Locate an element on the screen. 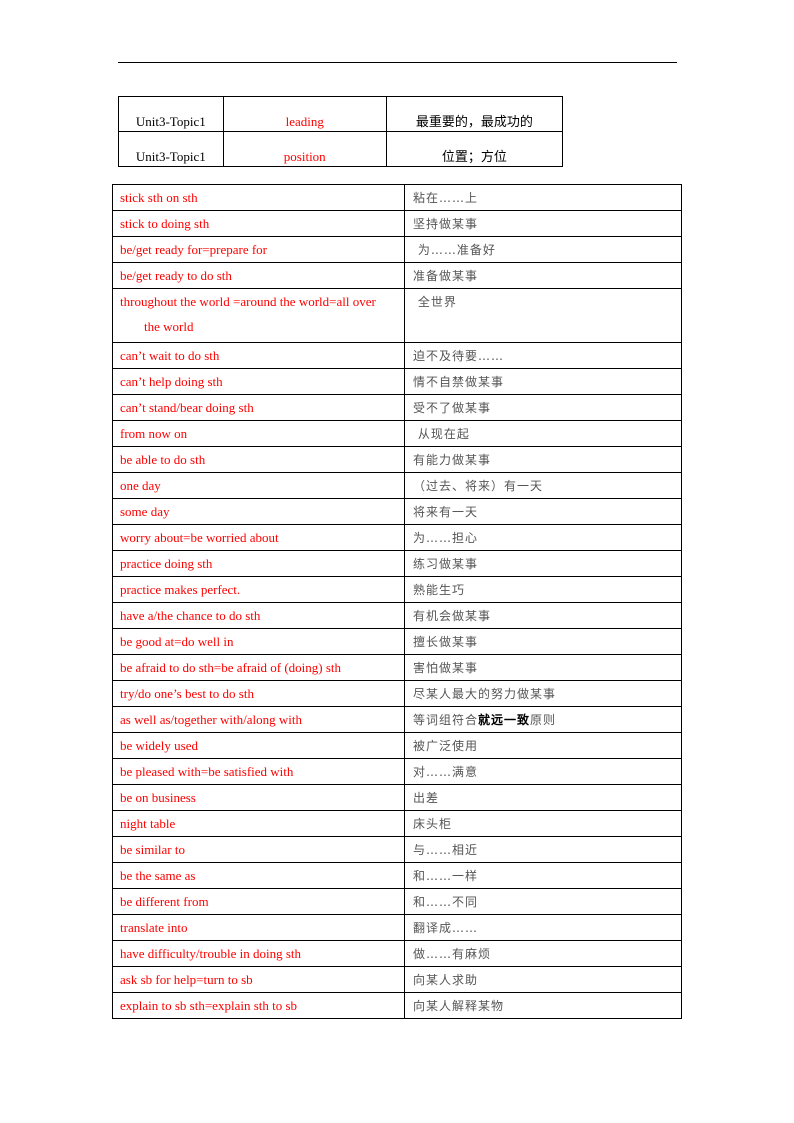 This screenshot has width=794, height=1123. word-cell: leading is located at coordinates (304, 114).